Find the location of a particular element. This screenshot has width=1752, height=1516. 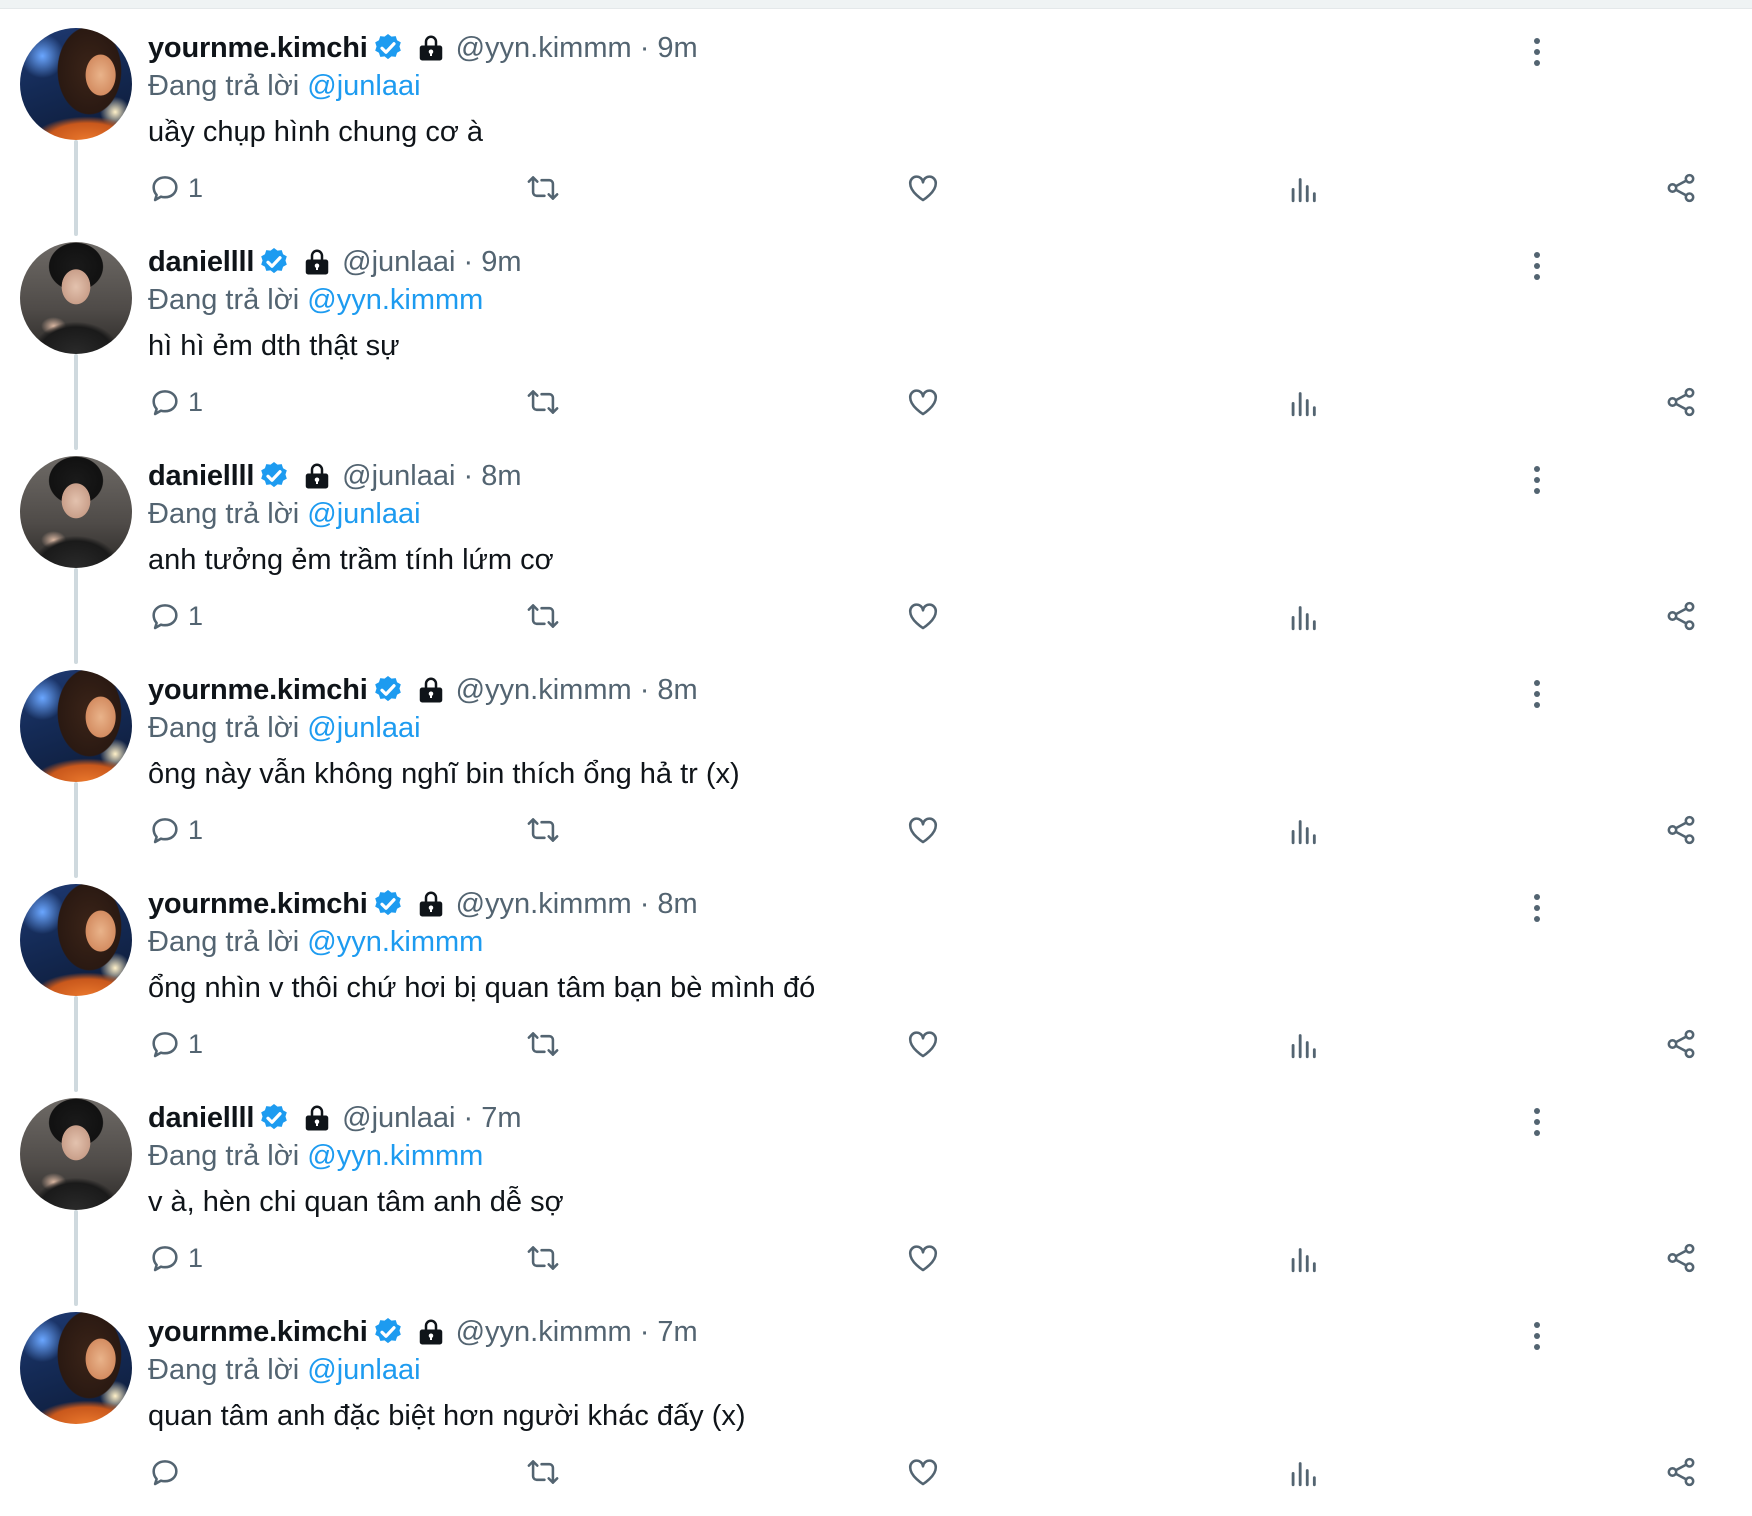

reply-button is located at coordinates (168, 1472).